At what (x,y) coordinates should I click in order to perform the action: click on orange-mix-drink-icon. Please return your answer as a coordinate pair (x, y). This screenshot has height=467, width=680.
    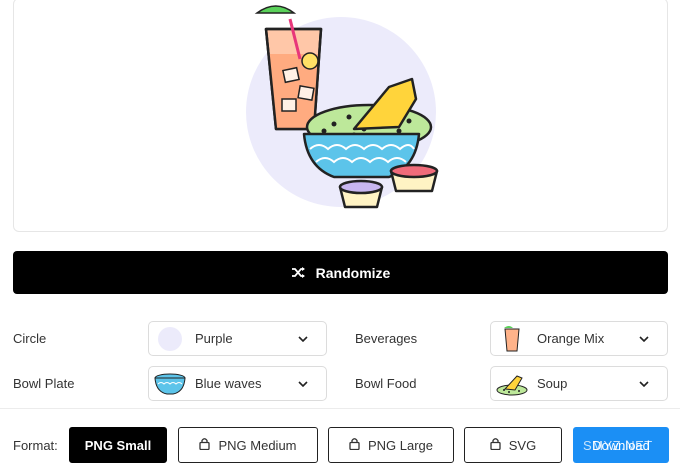
    Looking at the image, I should click on (512, 339).